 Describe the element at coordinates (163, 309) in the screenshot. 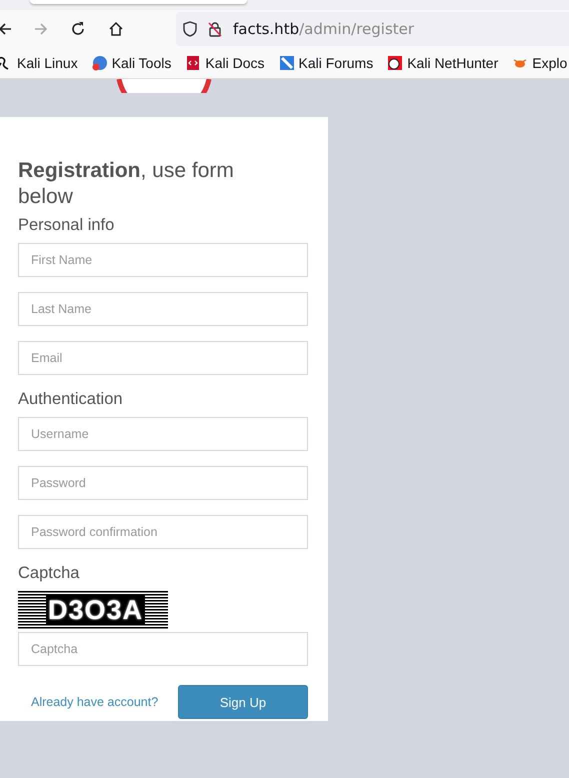

I see `input-field: Last Name` at that location.